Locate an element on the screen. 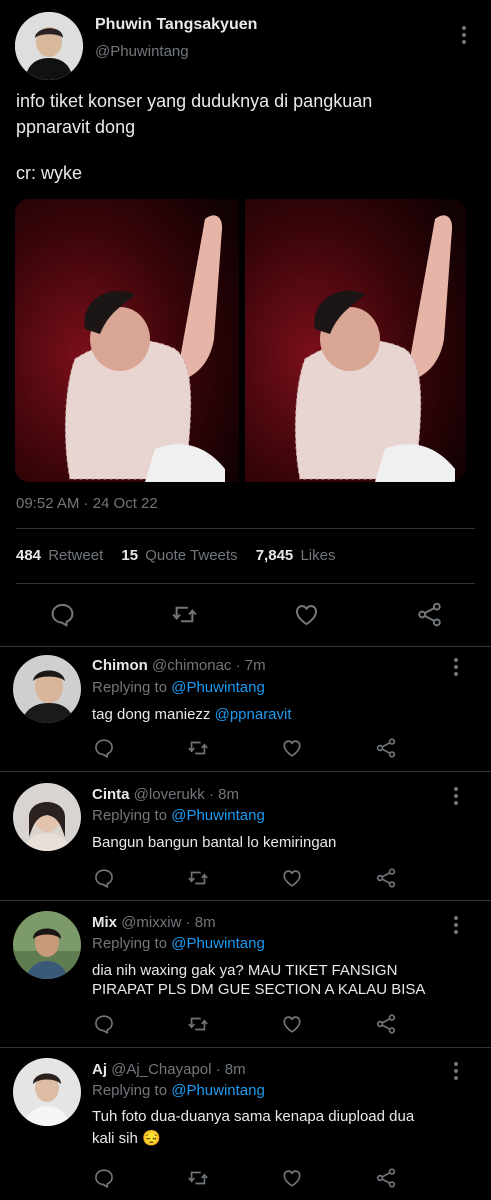 This screenshot has width=491, height=1200. reply-text-line: kali sih 😔 is located at coordinates (126, 1138).